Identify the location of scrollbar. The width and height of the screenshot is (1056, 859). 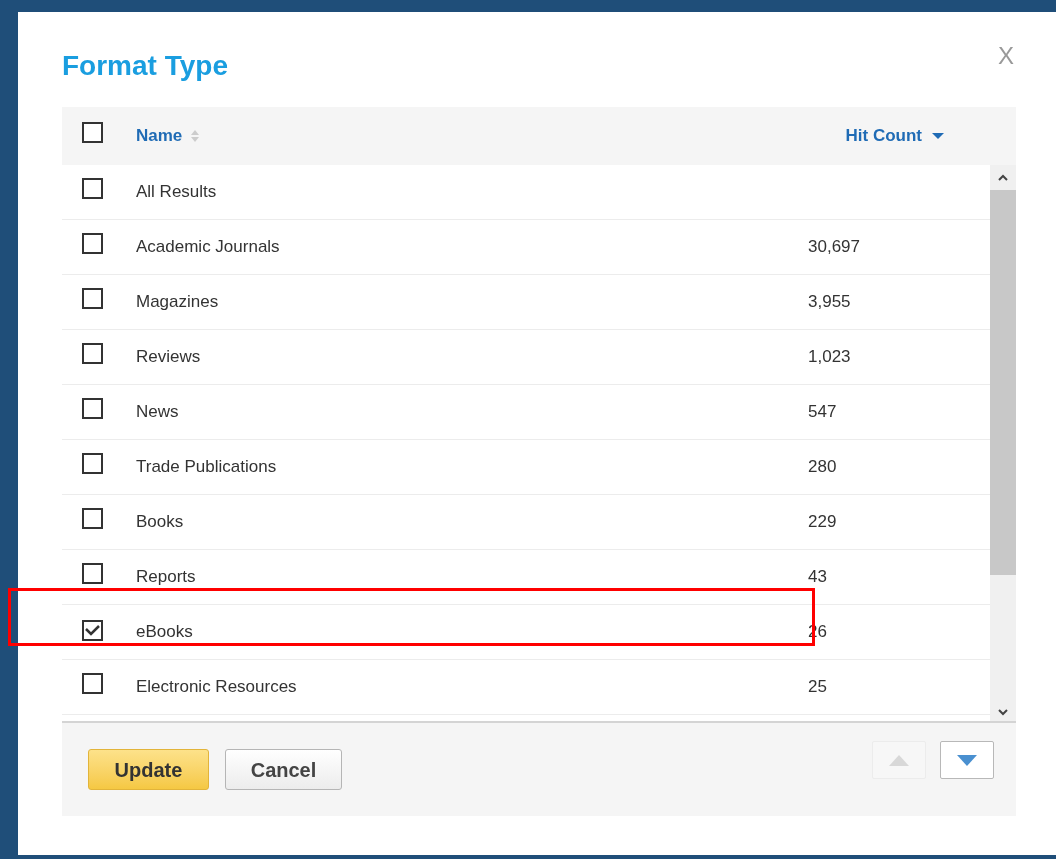
(1003, 443).